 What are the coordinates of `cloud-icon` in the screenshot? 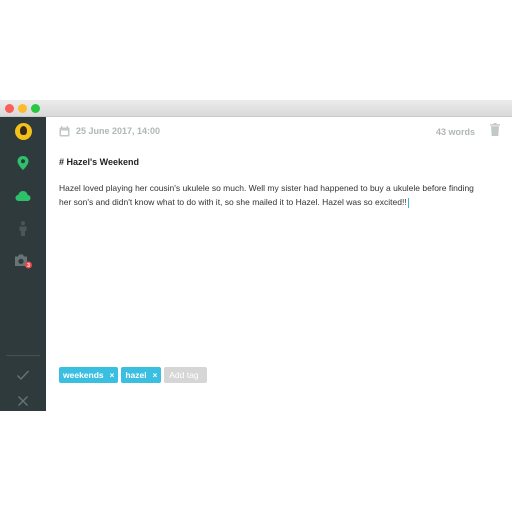 It's located at (23, 195).